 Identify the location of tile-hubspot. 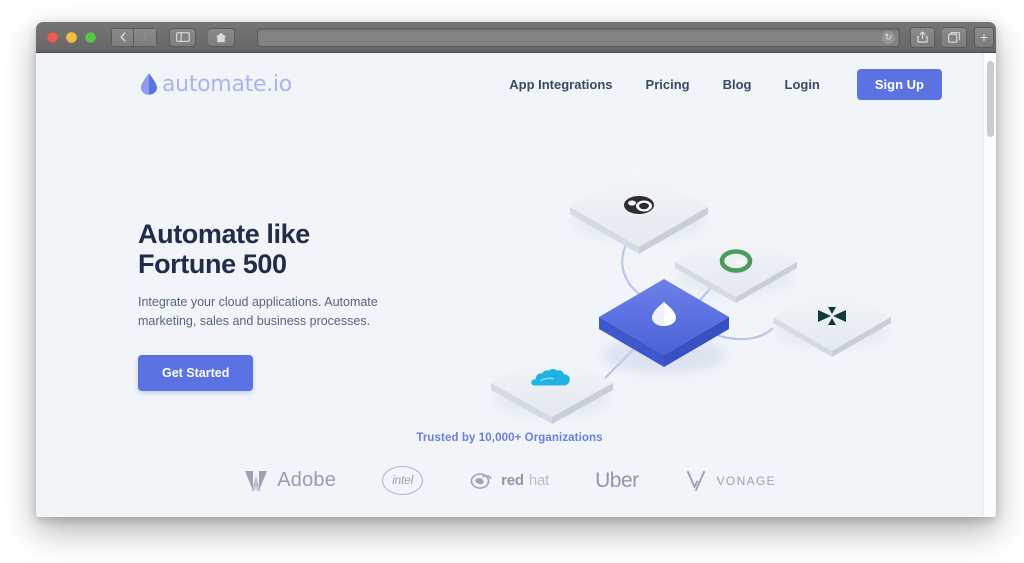
(736, 265).